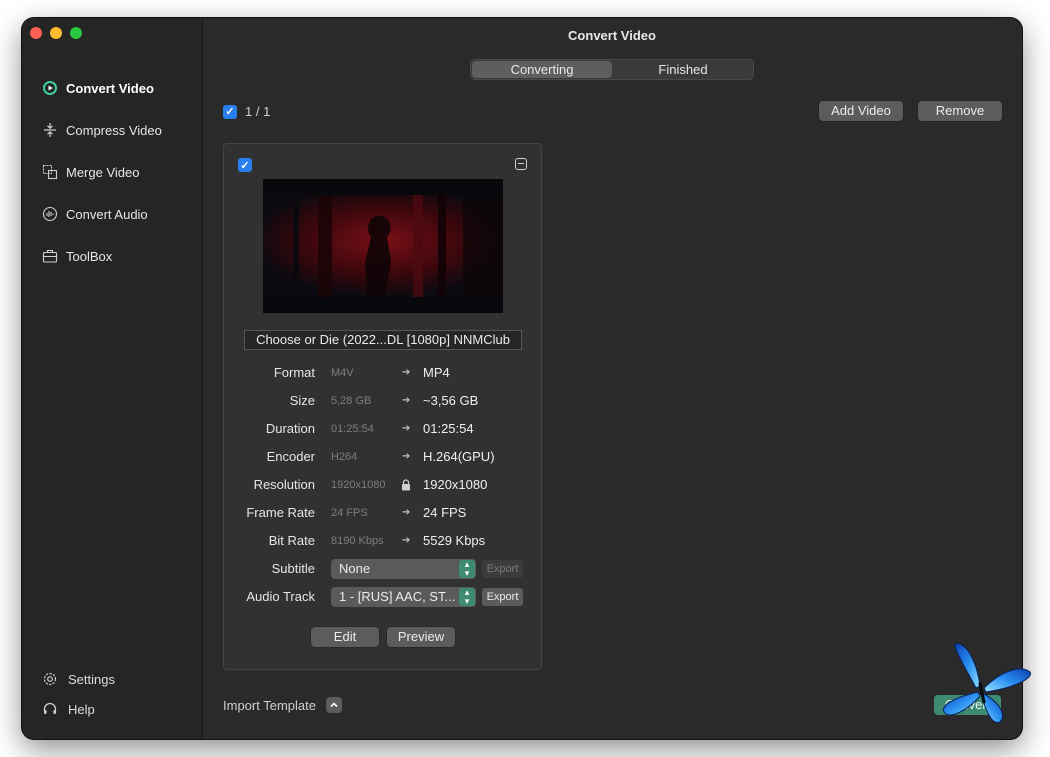 This screenshot has height=757, width=1050. Describe the element at coordinates (355, 568) in the screenshot. I see `subtitle-value: None` at that location.